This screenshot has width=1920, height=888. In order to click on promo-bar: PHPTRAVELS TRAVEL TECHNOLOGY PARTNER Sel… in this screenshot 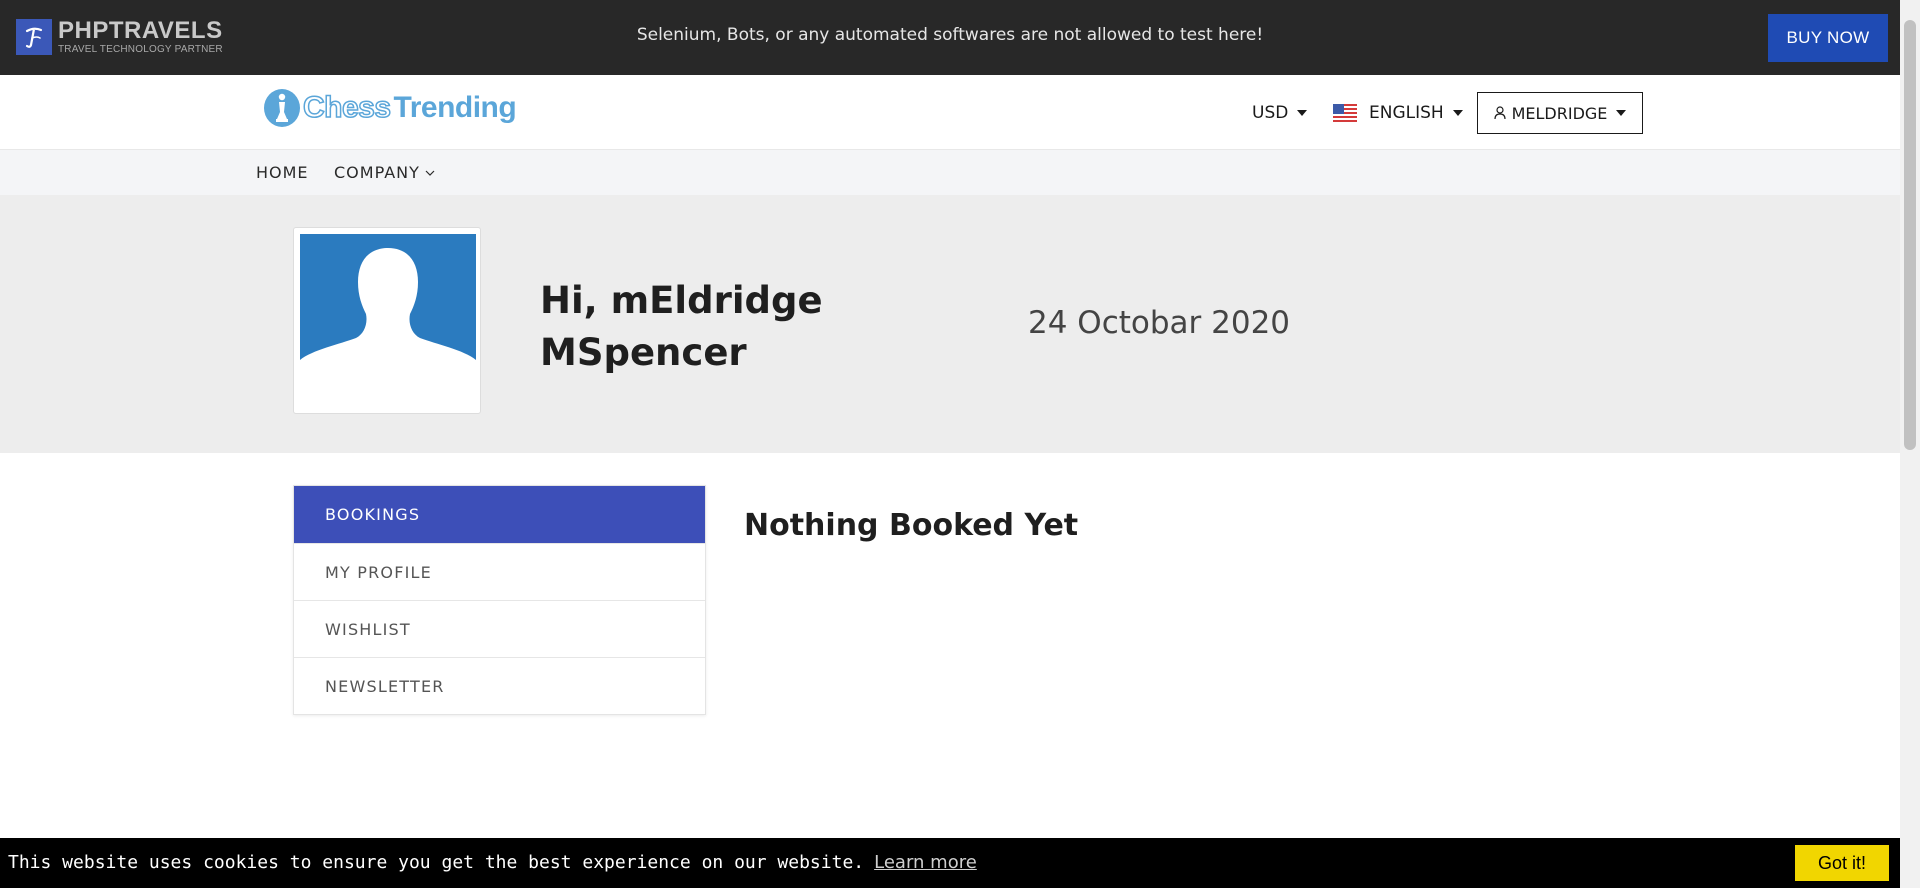, I will do `click(950, 37)`.